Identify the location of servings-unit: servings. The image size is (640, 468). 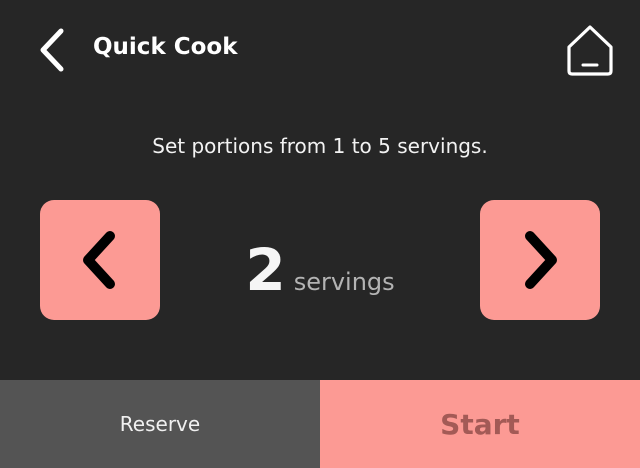
(344, 282).